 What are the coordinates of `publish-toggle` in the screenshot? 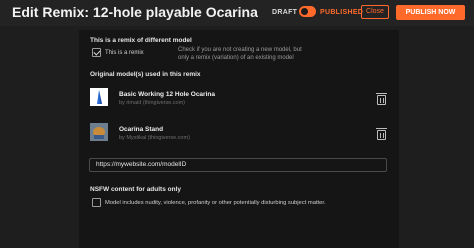 It's located at (307, 11).